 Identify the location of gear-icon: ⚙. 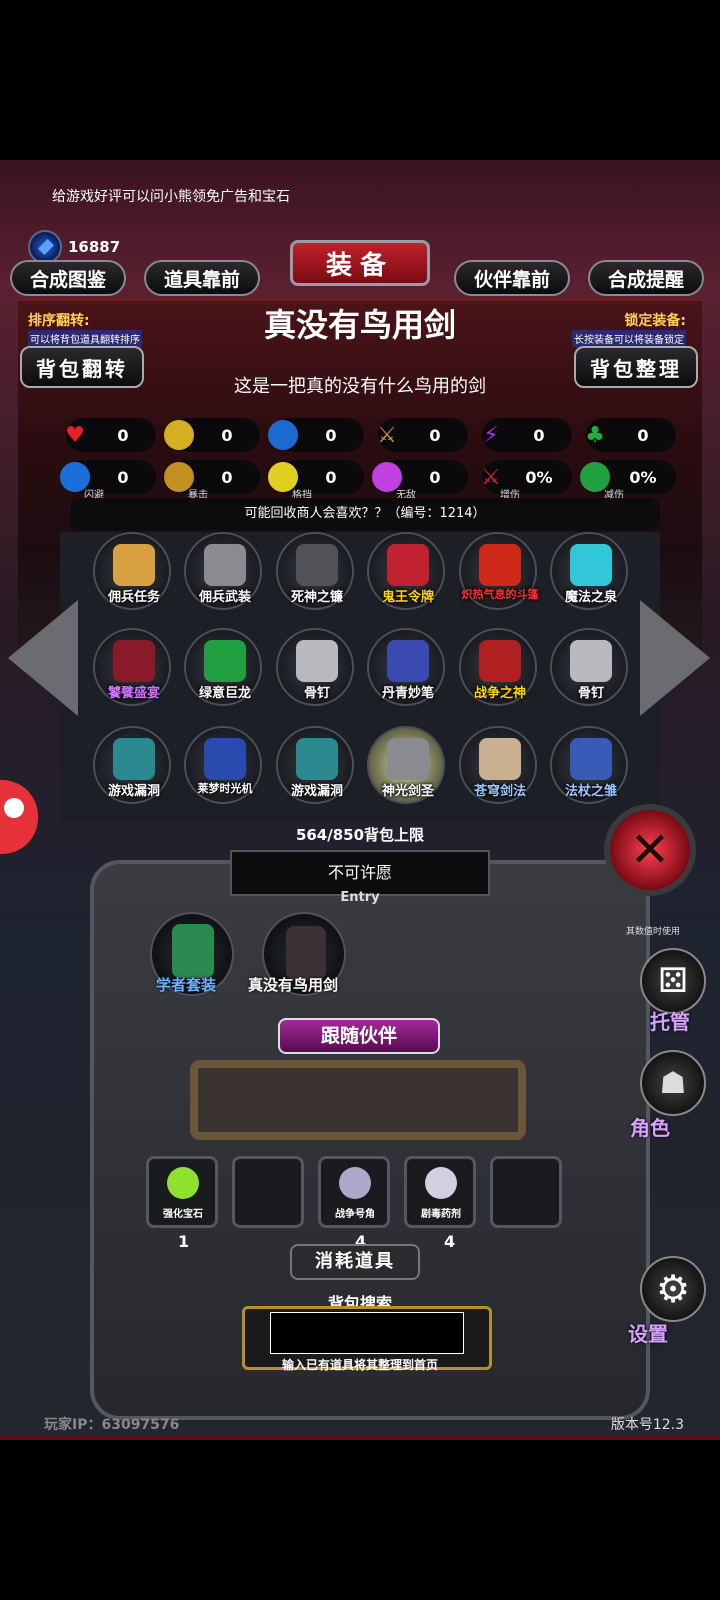
(673, 1289).